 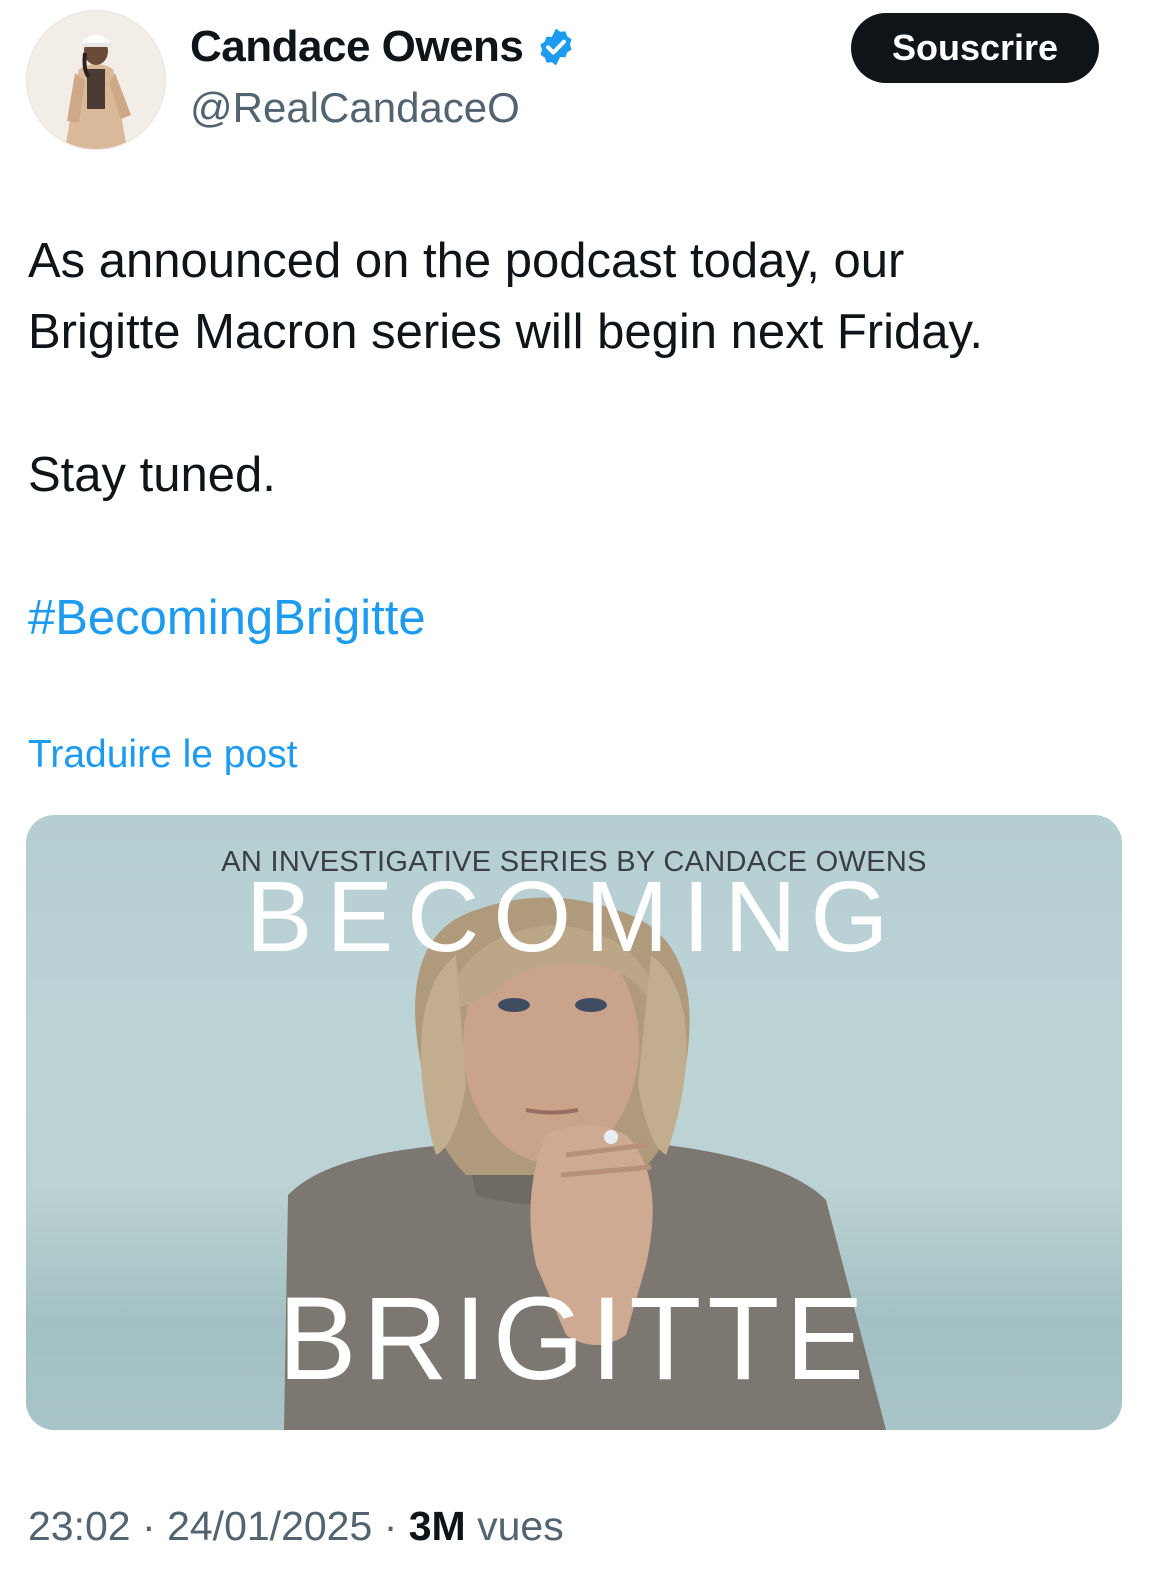 What do you see at coordinates (163, 755) in the screenshot?
I see `translate-post-link: Traduire le post` at bounding box center [163, 755].